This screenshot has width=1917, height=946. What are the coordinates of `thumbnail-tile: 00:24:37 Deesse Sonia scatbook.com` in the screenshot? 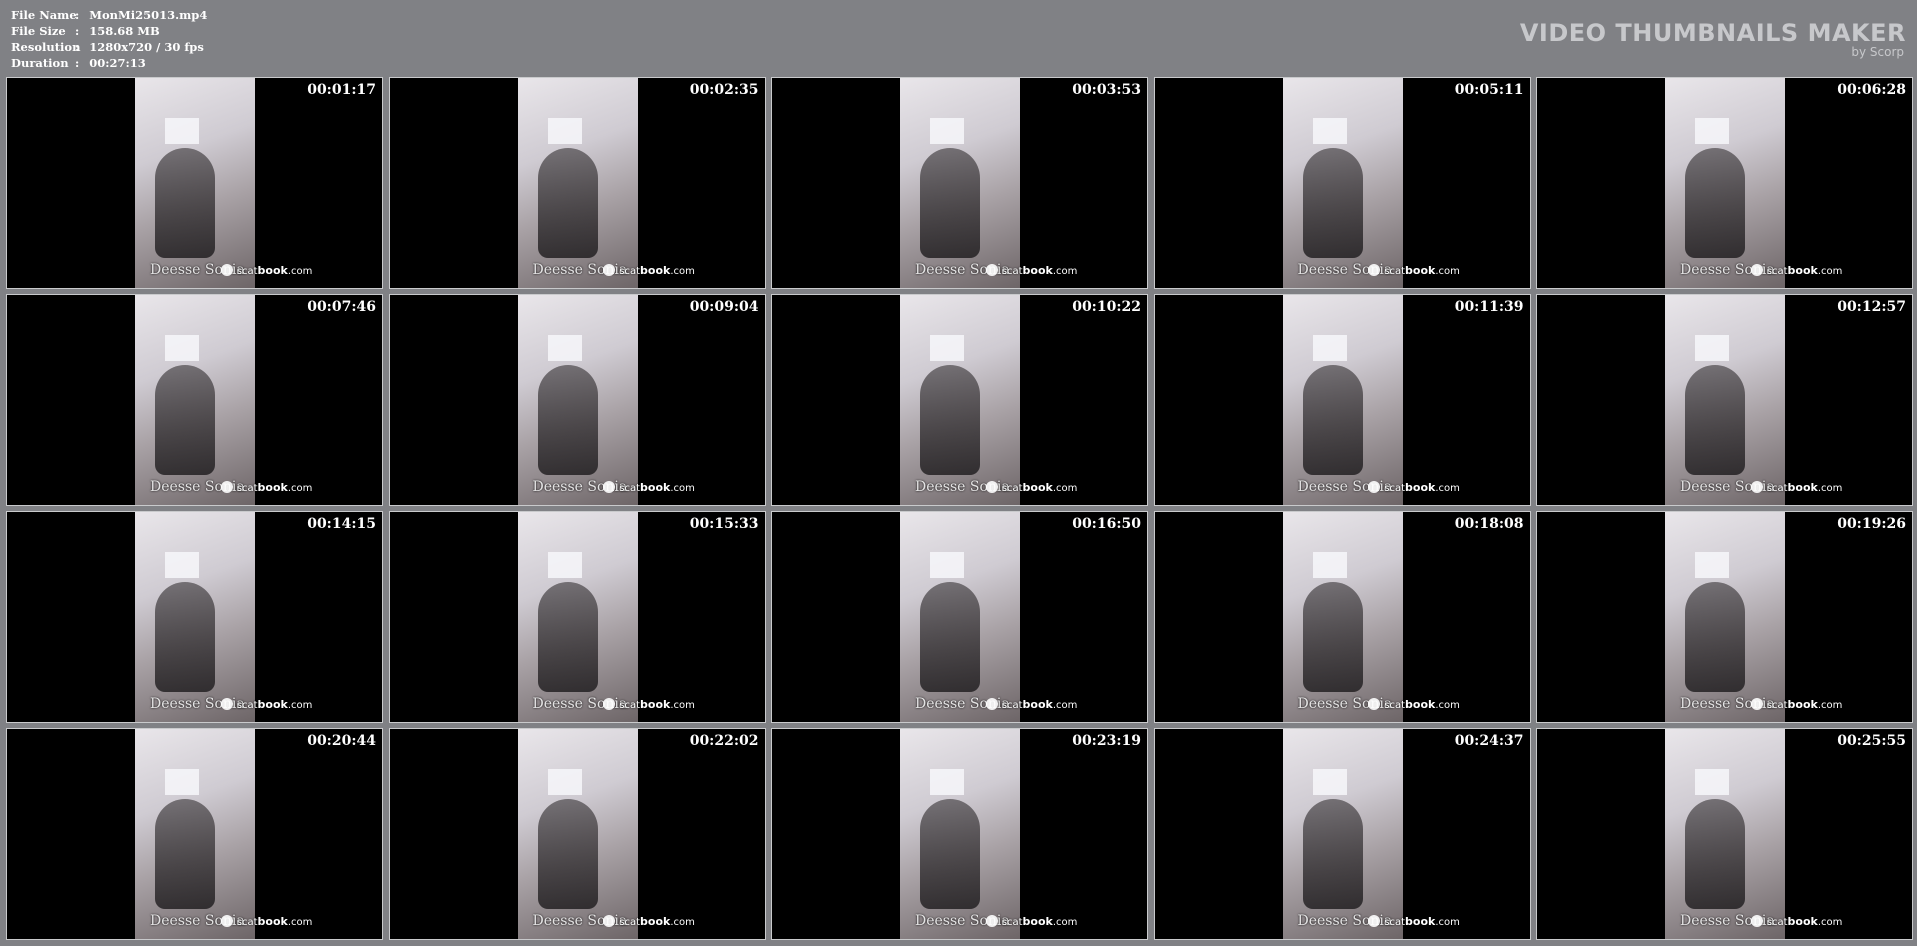 It's located at (1342, 834).